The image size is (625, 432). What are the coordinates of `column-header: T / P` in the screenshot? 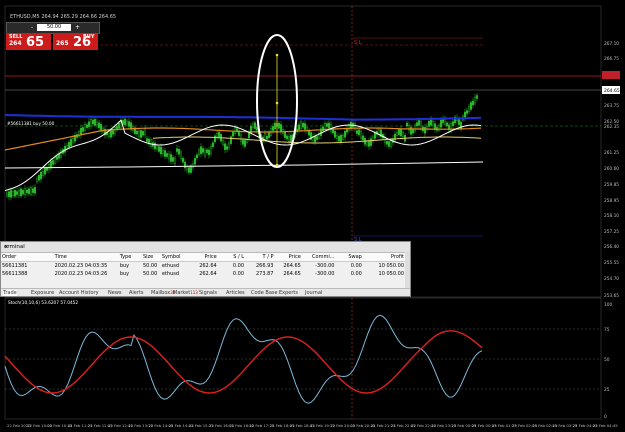 It's located at (260, 257).